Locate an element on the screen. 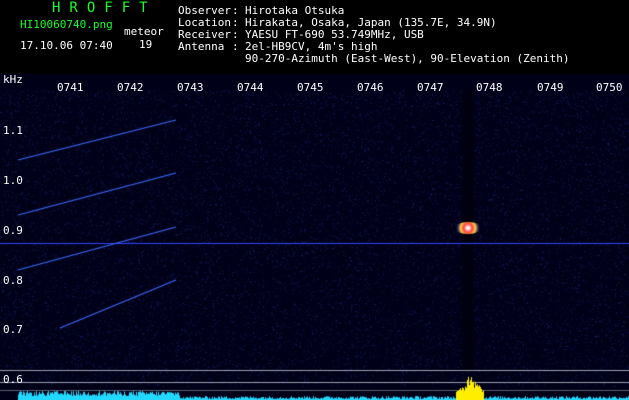 The width and height of the screenshot is (629, 400). time-tick-0742: 0742 is located at coordinates (130, 87).